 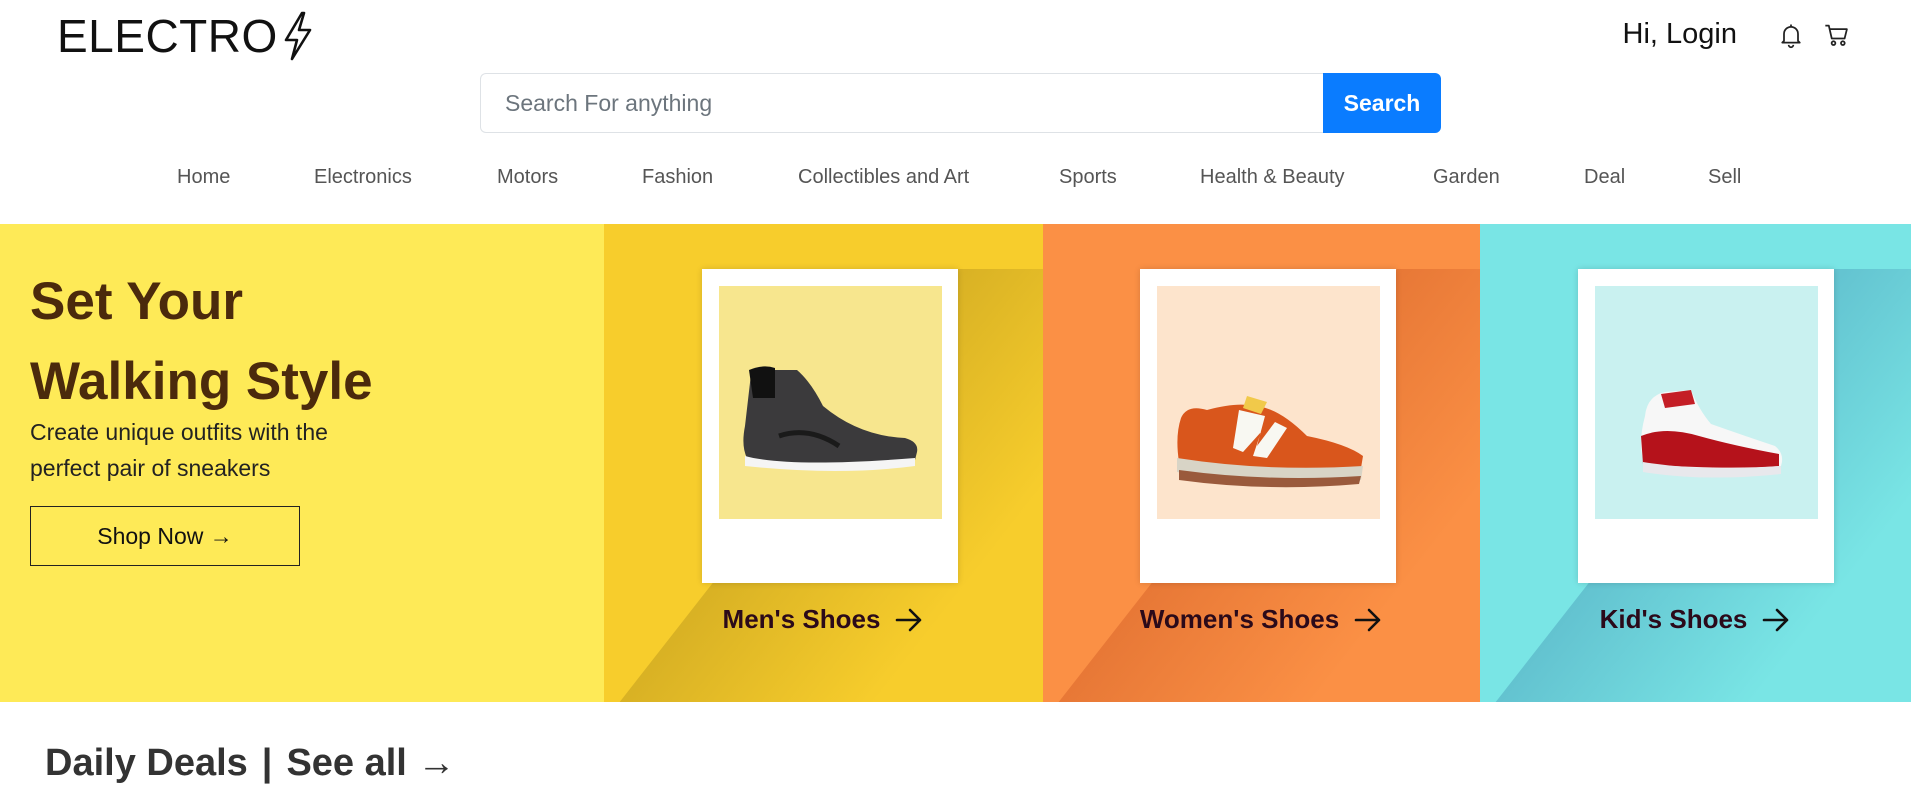 What do you see at coordinates (1466, 177) in the screenshot?
I see `nav-item-garden: Garden` at bounding box center [1466, 177].